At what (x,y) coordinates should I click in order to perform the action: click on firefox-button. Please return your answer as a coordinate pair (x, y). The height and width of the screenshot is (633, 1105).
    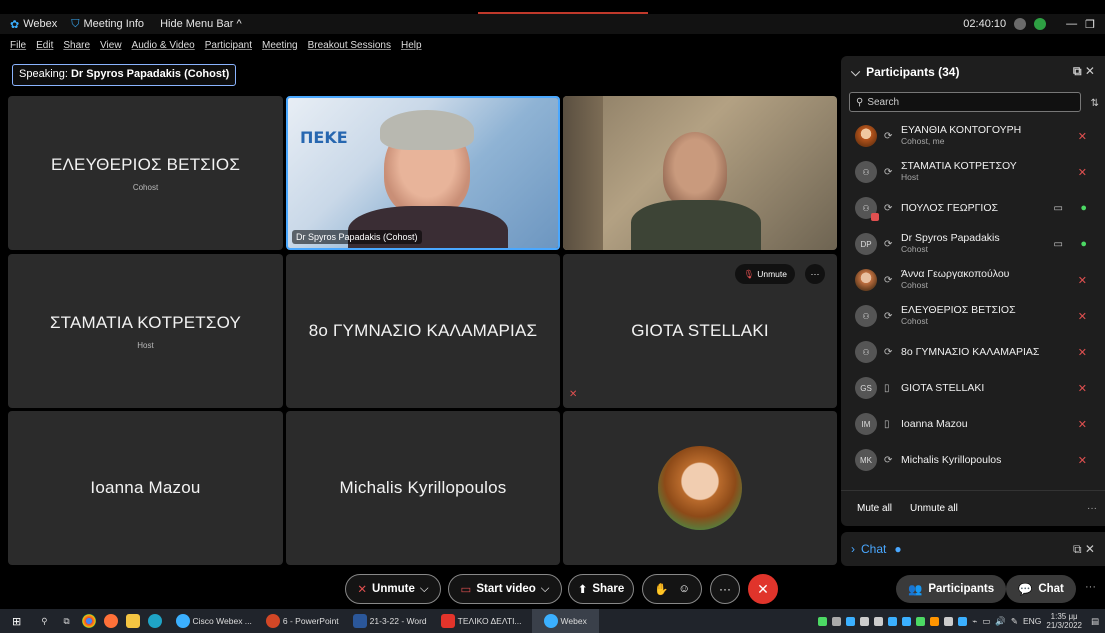
    Looking at the image, I should click on (111, 621).